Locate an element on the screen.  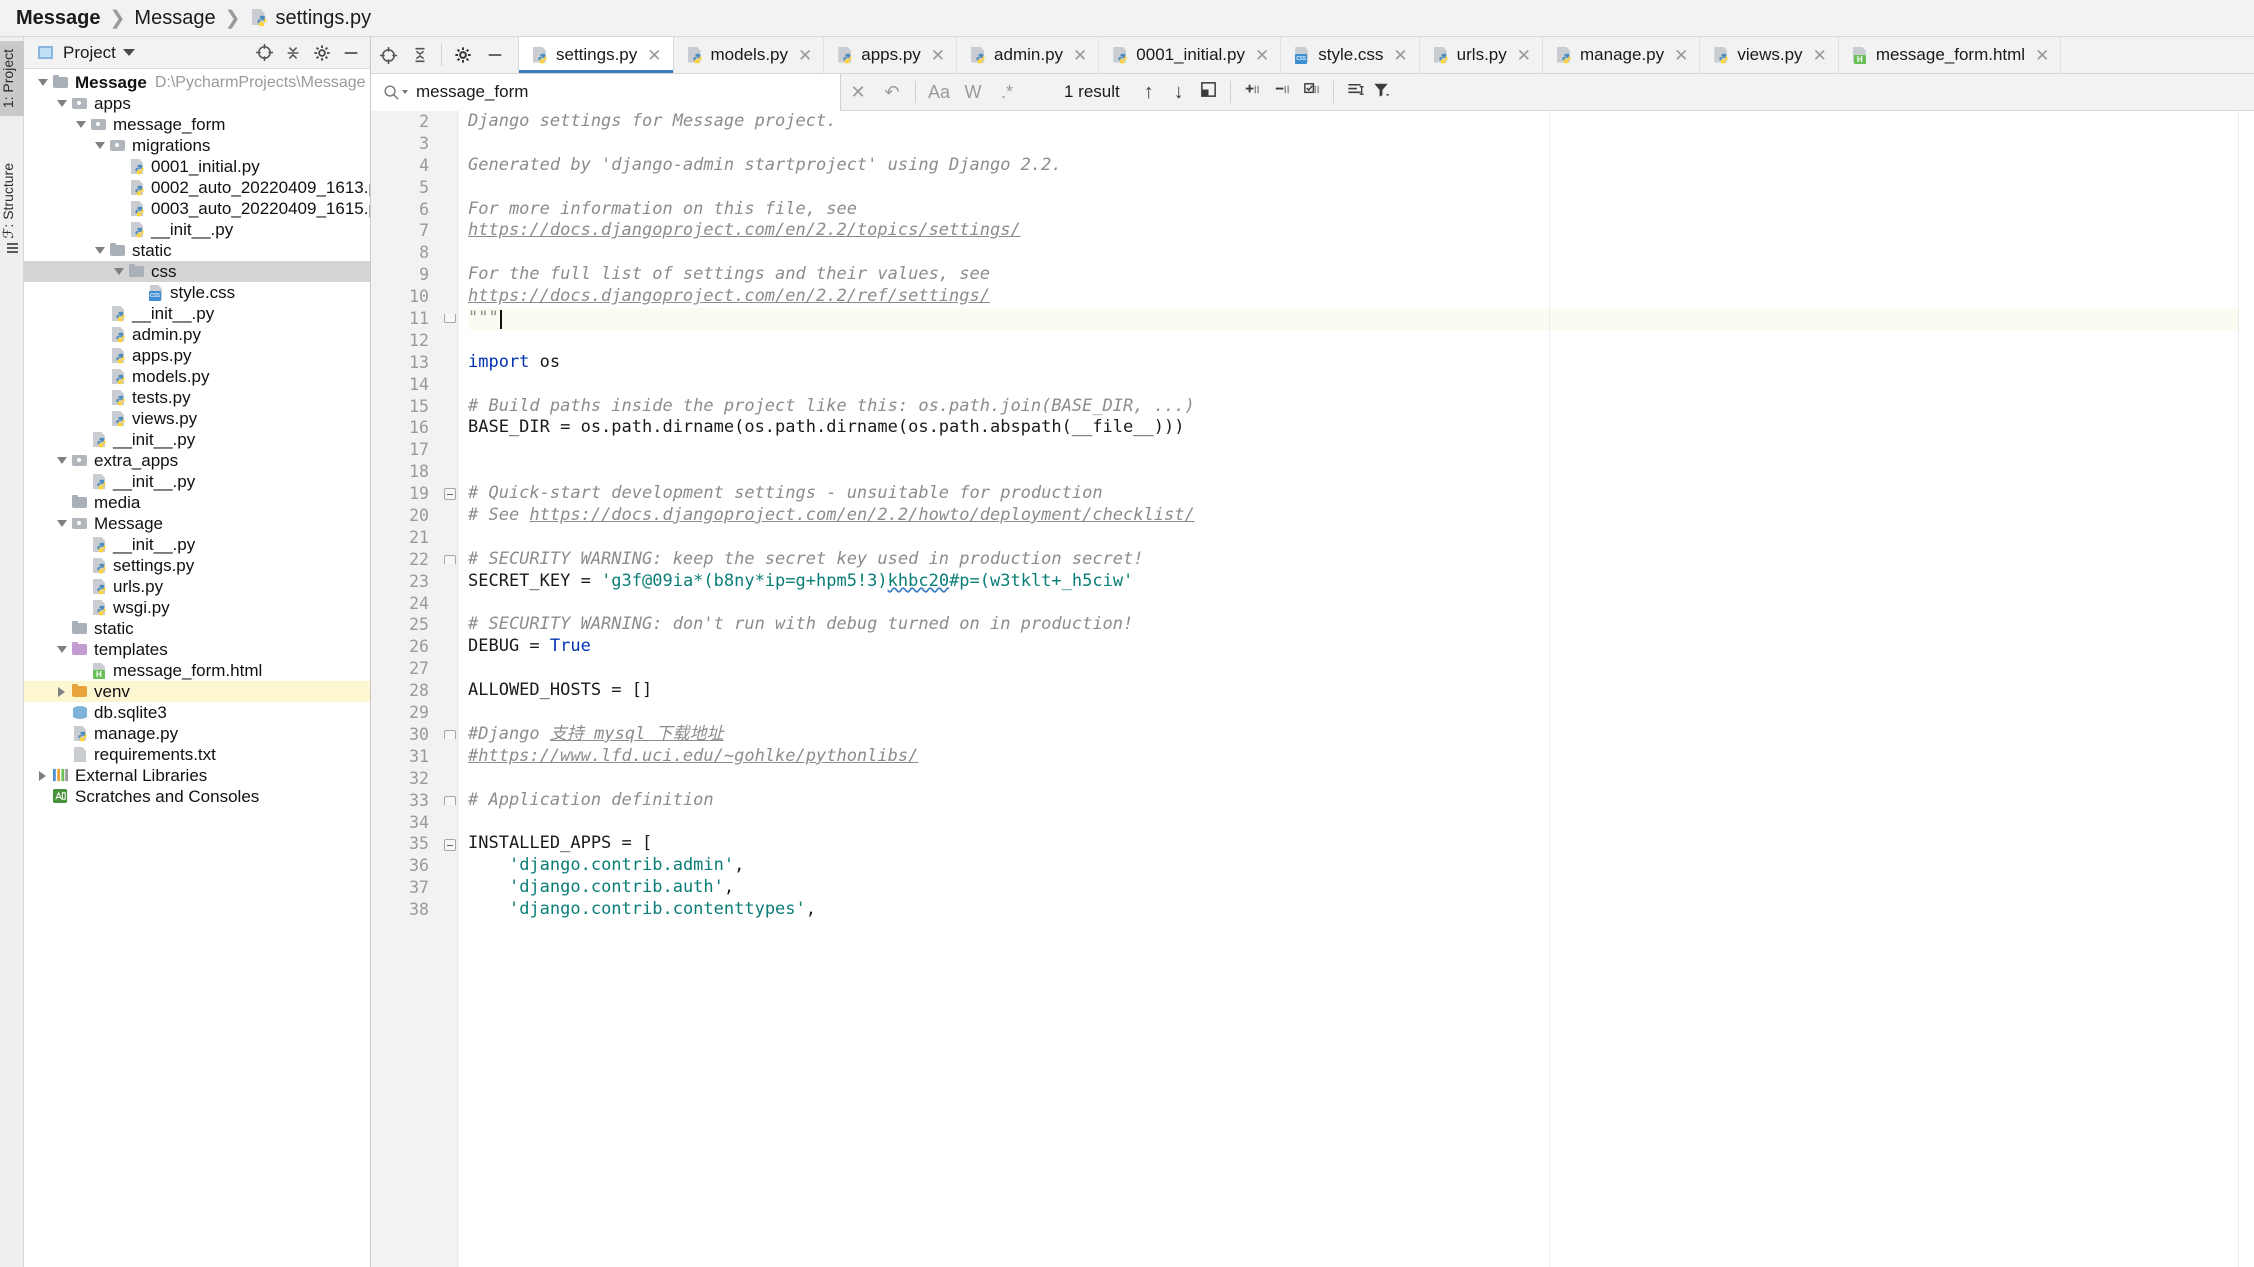
code-line: INSTALLED_APPS = [ is located at coordinates (1361, 844).